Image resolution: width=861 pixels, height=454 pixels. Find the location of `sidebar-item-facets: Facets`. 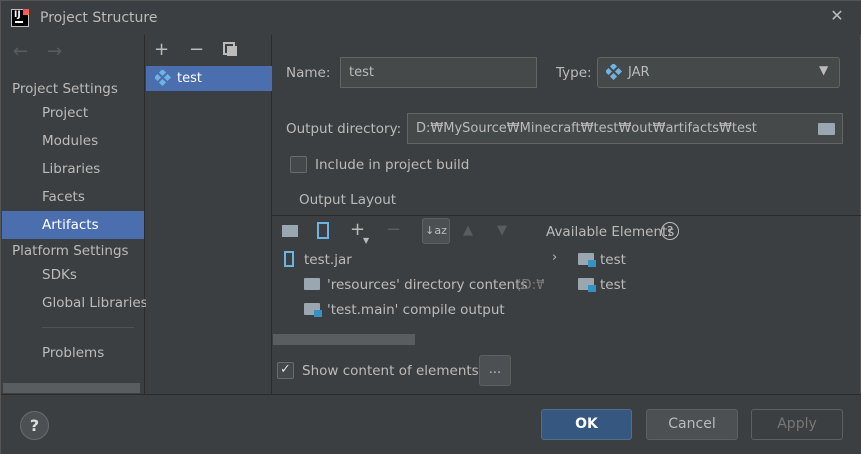

sidebar-item-facets: Facets is located at coordinates (63, 197).